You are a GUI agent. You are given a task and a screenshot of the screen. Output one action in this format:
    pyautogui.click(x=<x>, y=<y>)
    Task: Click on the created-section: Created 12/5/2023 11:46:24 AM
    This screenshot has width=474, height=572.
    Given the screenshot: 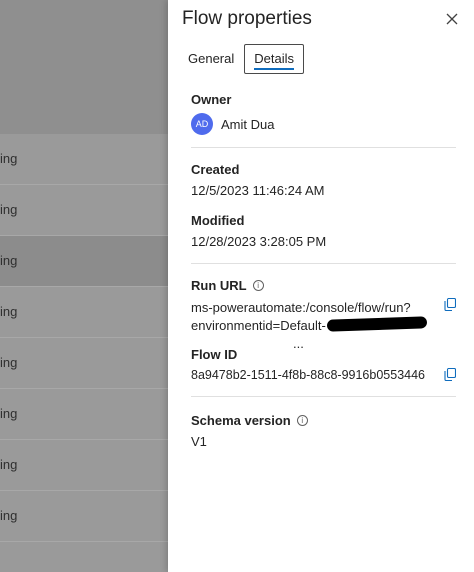 What is the action you would take?
    pyautogui.click(x=323, y=180)
    